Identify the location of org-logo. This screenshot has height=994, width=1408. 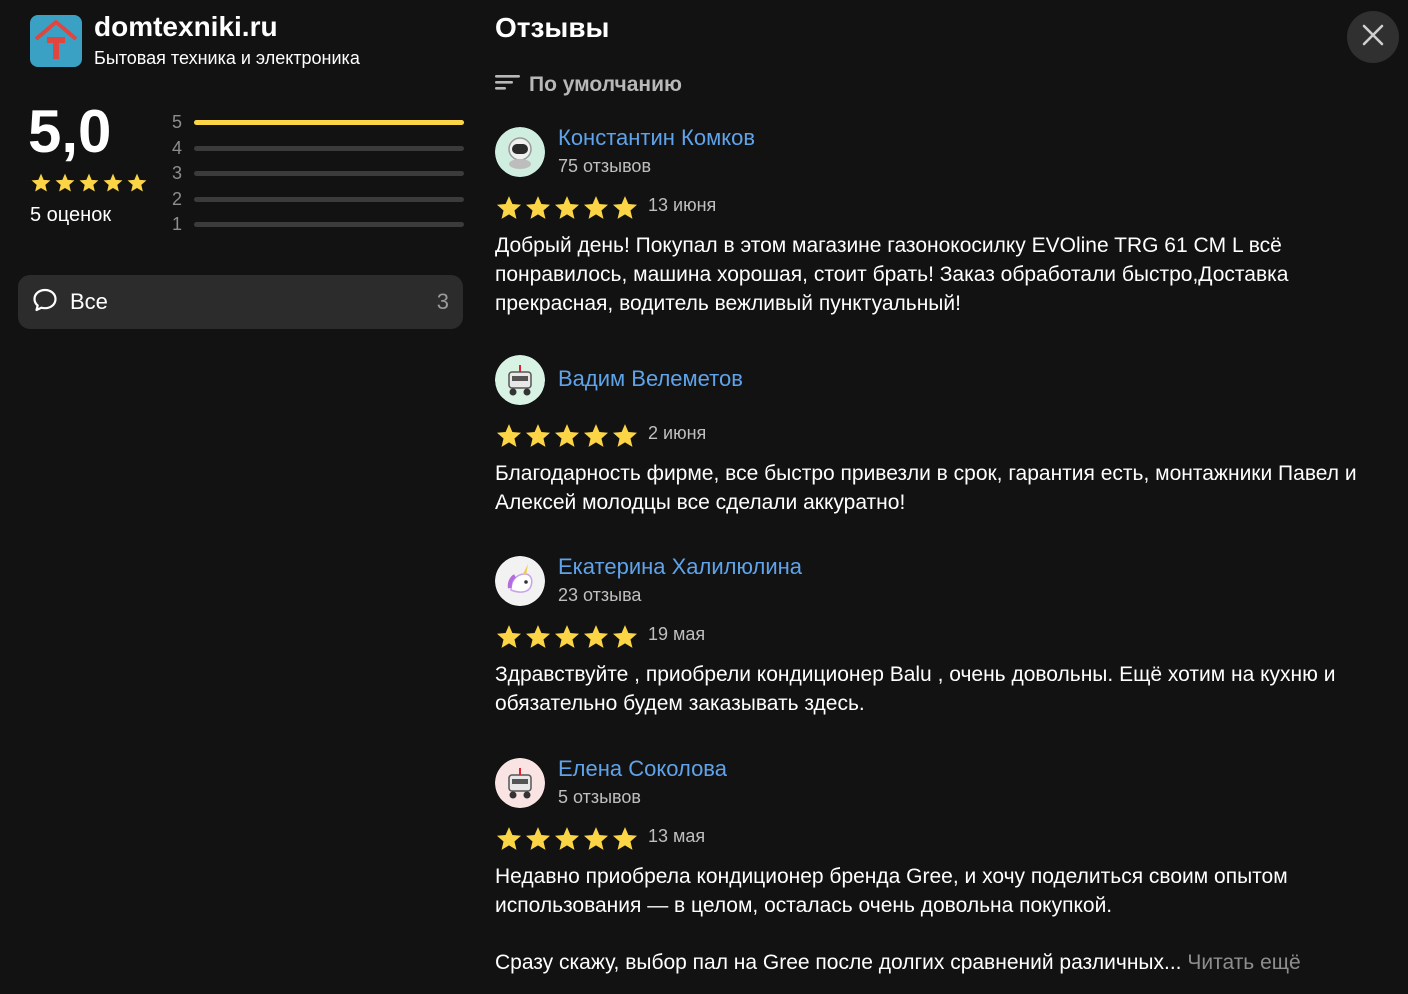
(56, 41).